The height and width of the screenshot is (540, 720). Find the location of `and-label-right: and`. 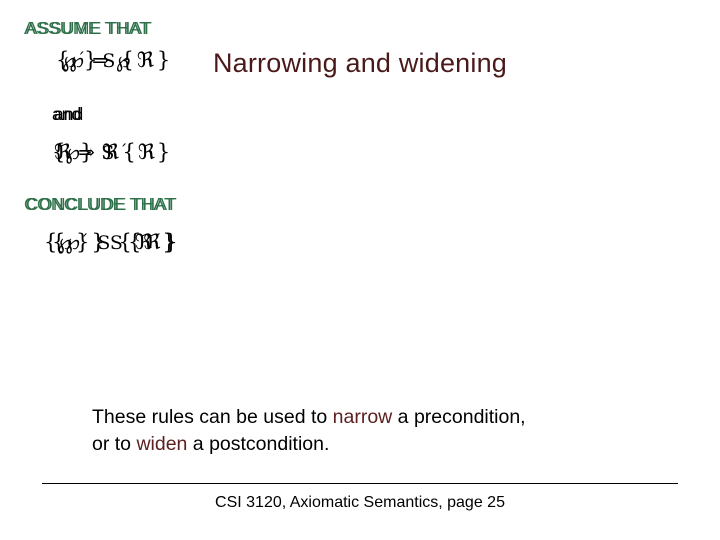

and-label-right: and is located at coordinates (67, 114).